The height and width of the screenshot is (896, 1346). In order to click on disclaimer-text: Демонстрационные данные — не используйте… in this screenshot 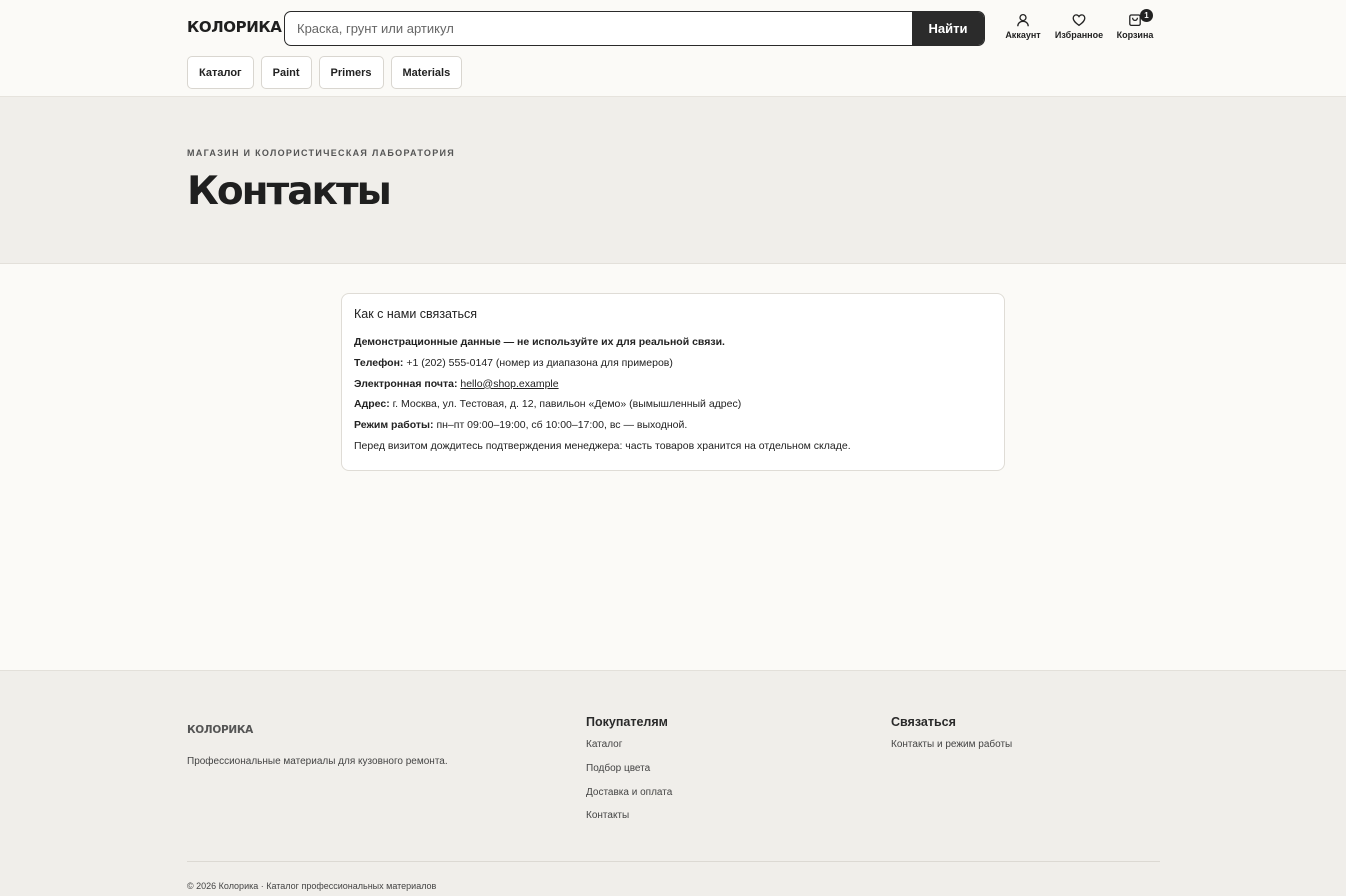, I will do `click(539, 342)`.